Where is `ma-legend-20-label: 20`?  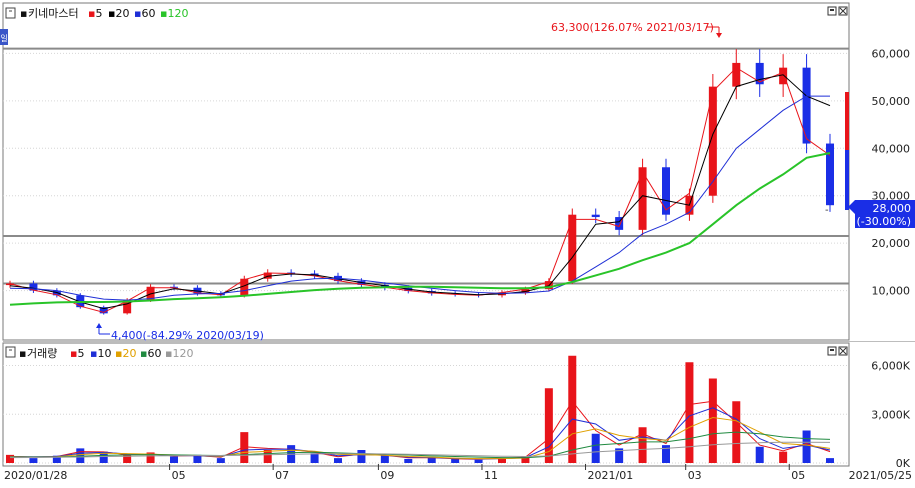 ma-legend-20-label: 20 is located at coordinates (122, 13).